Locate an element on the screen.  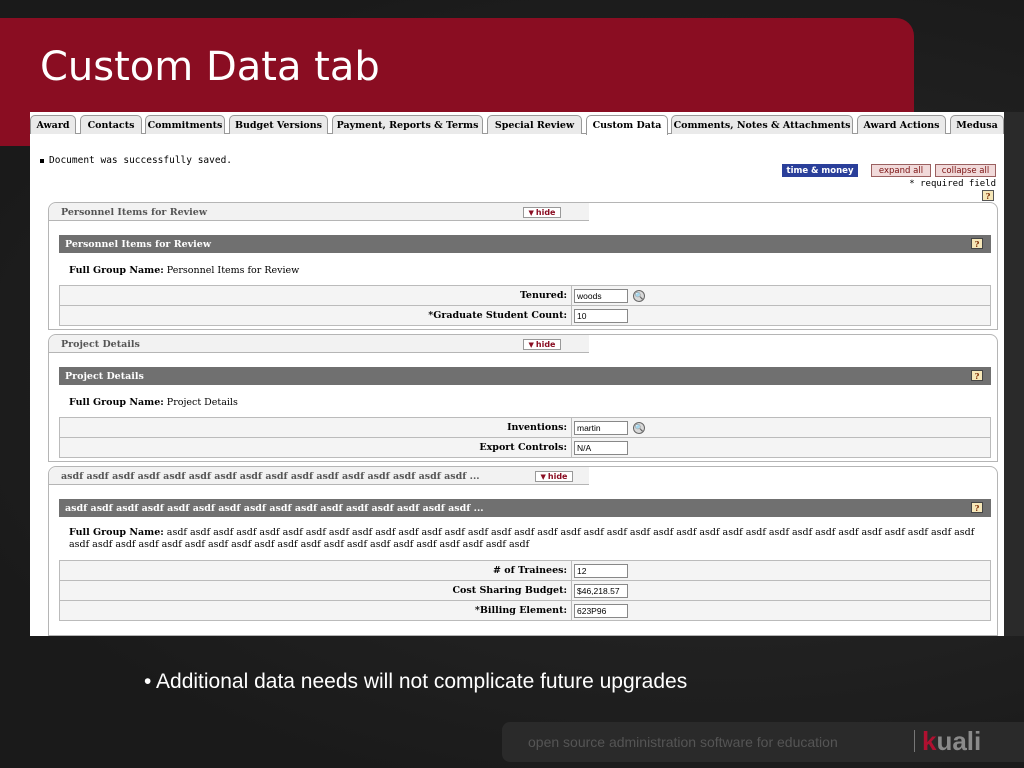
field-row-export-controls: Export Controls: is located at coordinates (525, 448).